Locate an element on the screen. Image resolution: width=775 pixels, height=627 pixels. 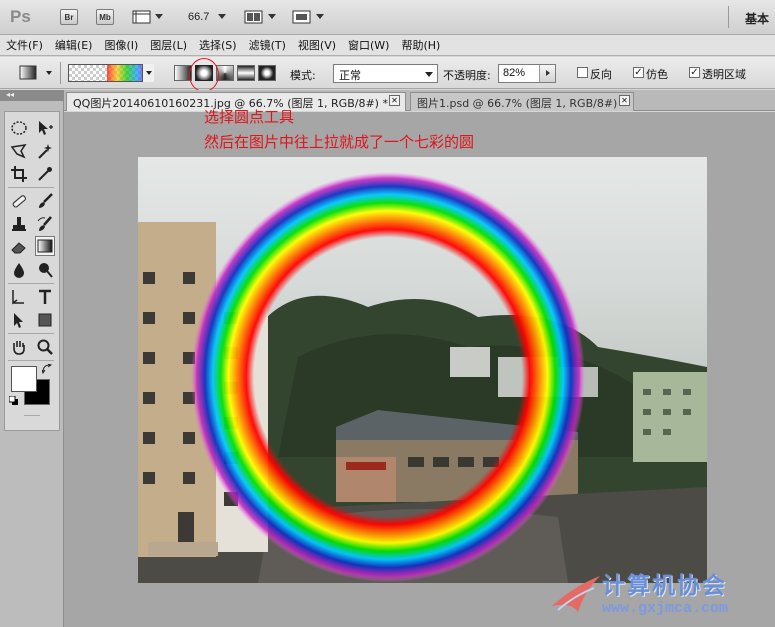
brush-tool is located at coordinates (45, 201).